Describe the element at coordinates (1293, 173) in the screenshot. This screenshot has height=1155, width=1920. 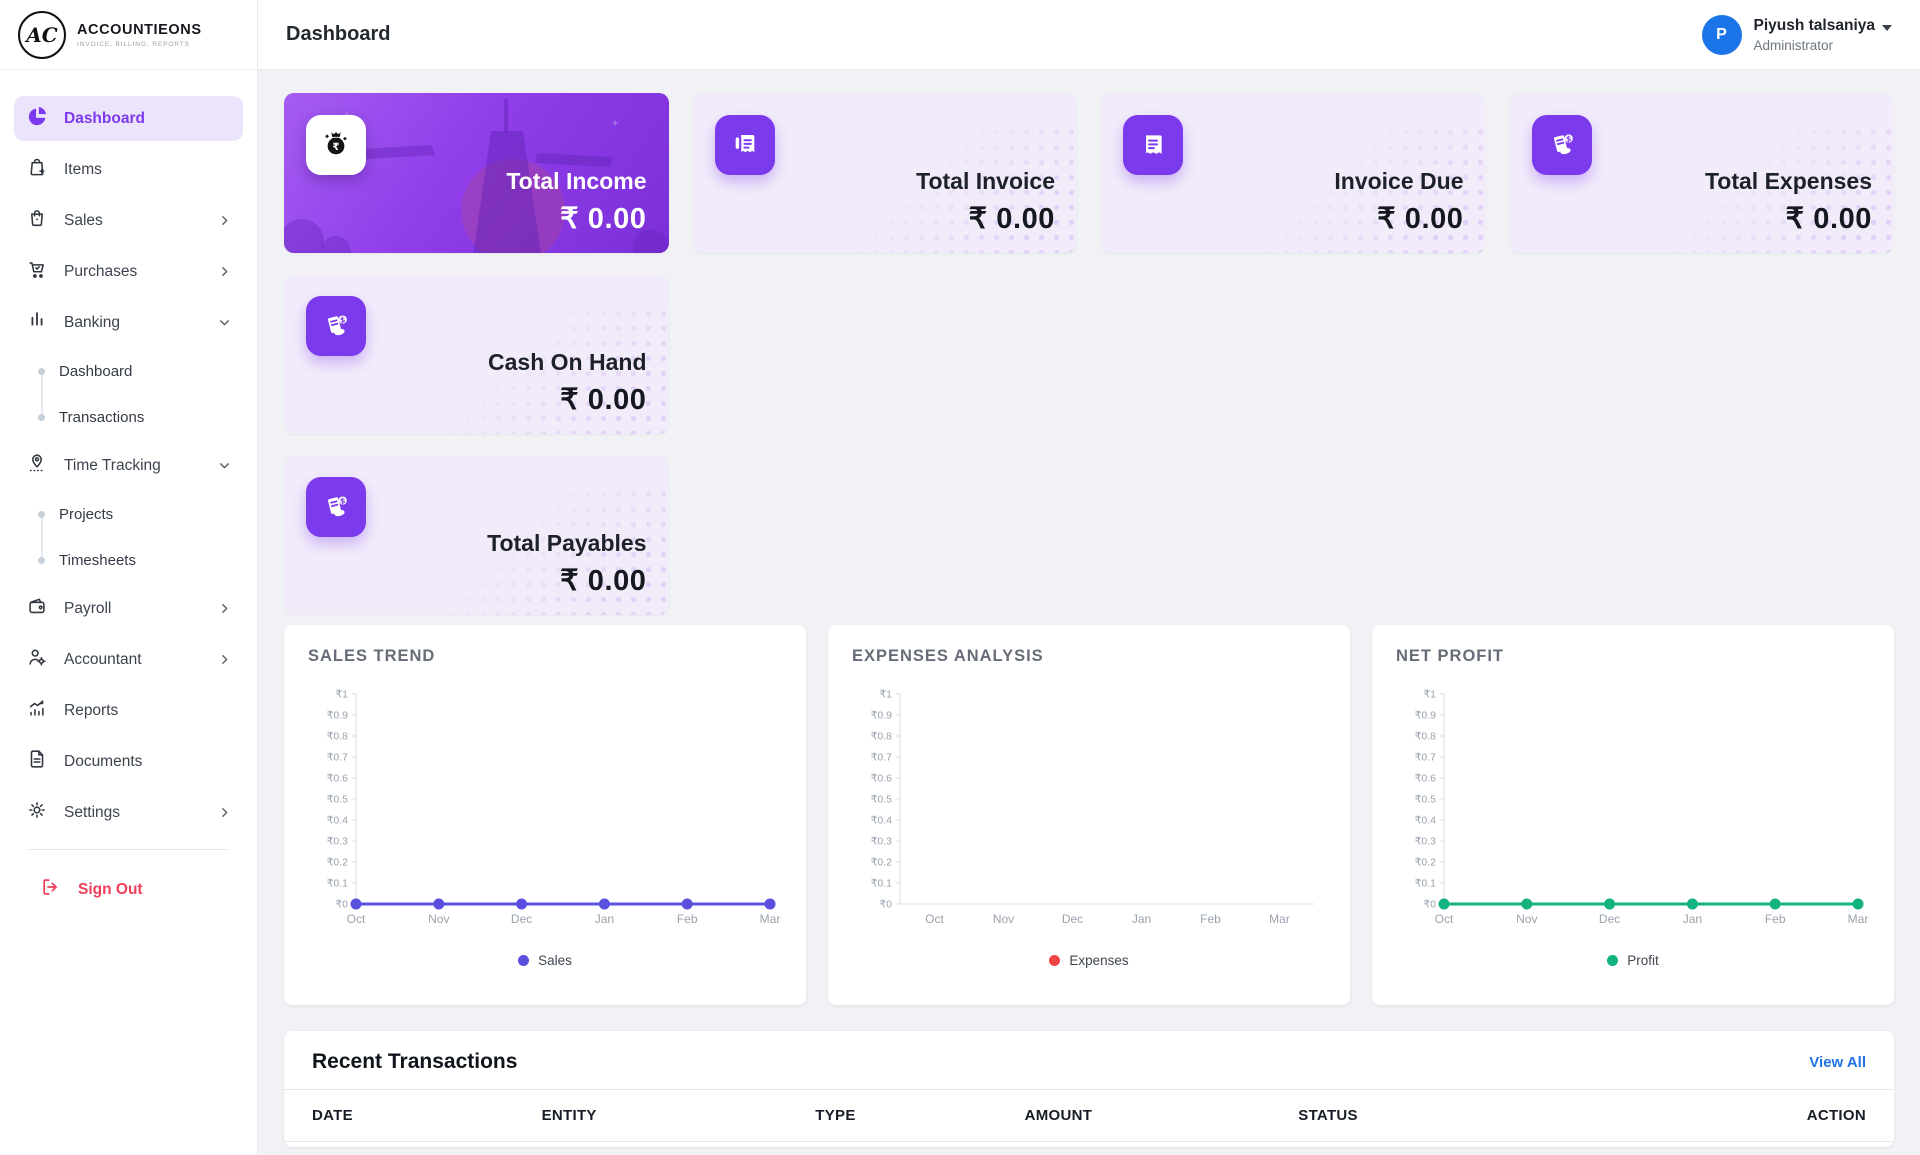
I see `stat-card-invoice-due: Invoice Due ₹ 0.00` at that location.